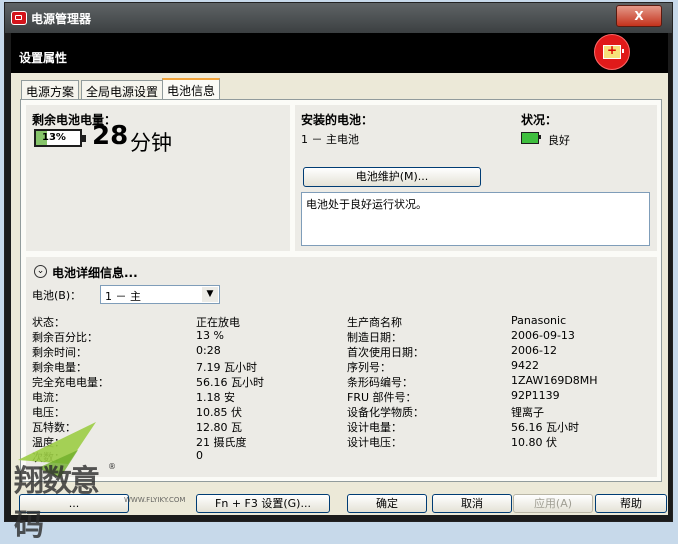 This screenshot has height=544, width=678. What do you see at coordinates (48, 397) in the screenshot?
I see `detail-row-label: 电流：` at bounding box center [48, 397].